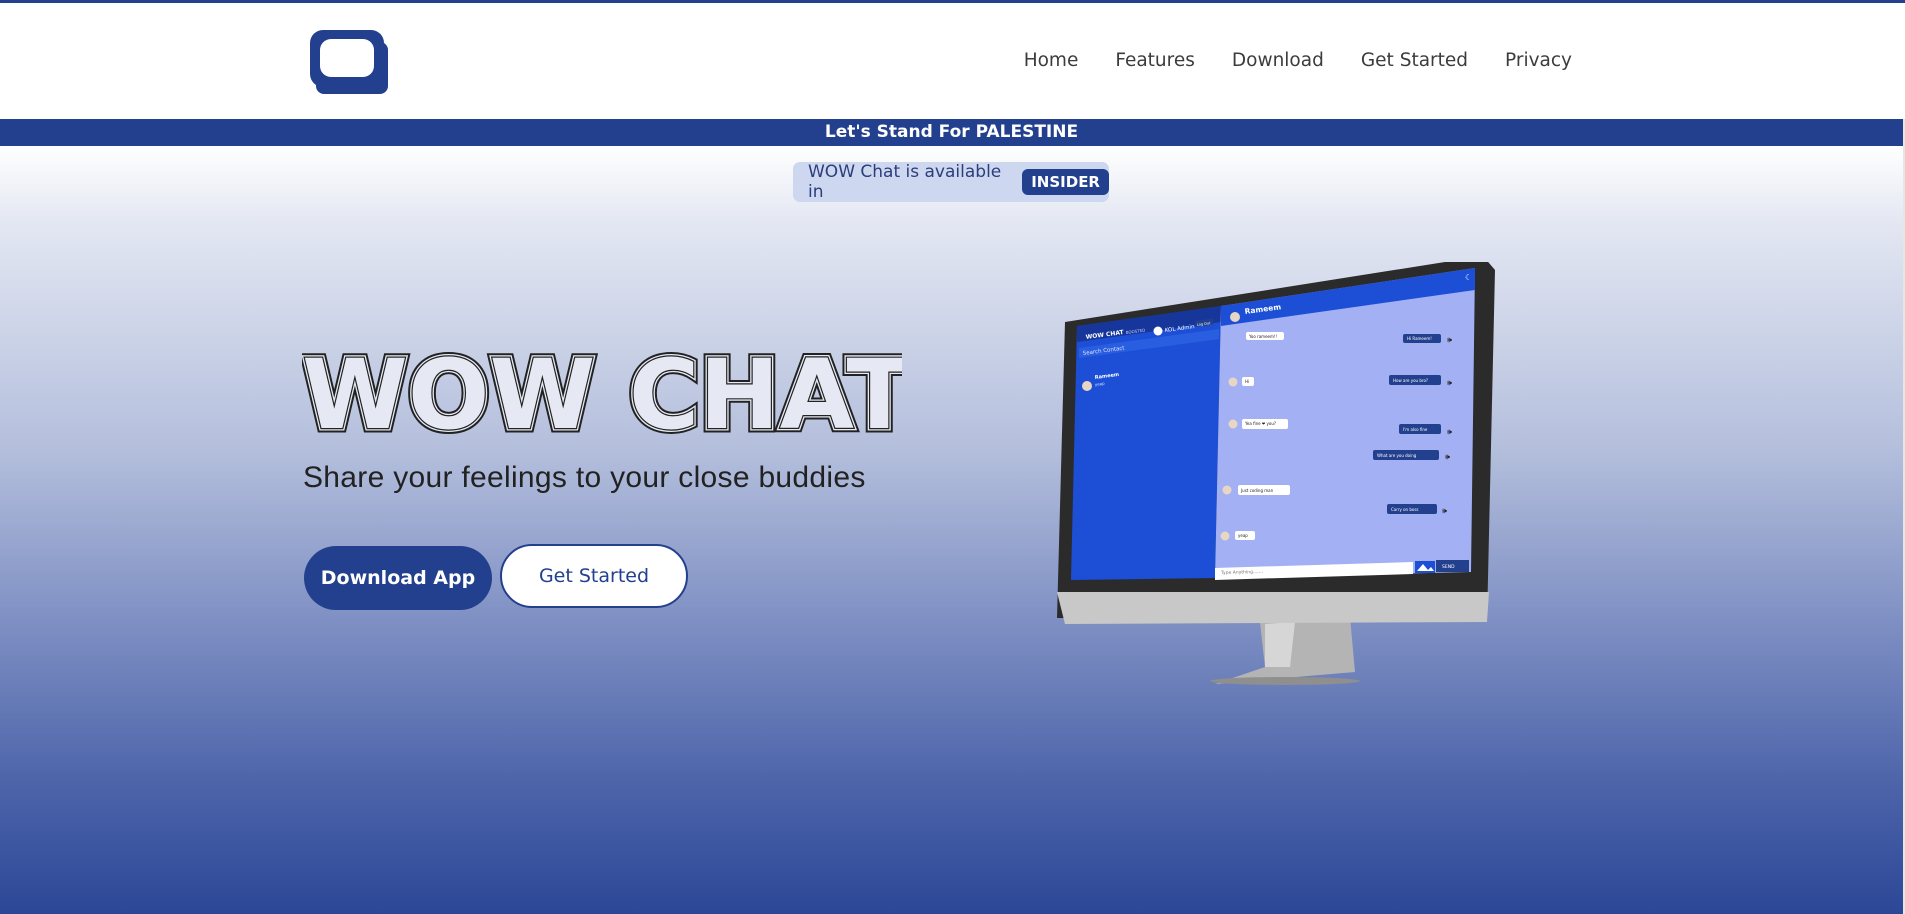  Describe the element at coordinates (398, 578) in the screenshot. I see `download-app-button: Download App` at that location.